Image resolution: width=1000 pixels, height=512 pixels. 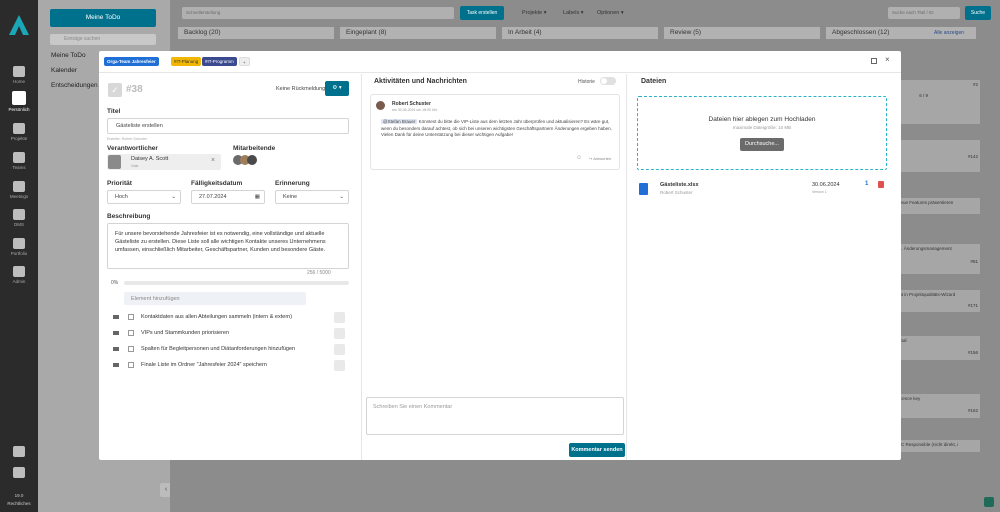 I want to click on title-search-input: Suche nach Titel / ID, so click(x=924, y=13).